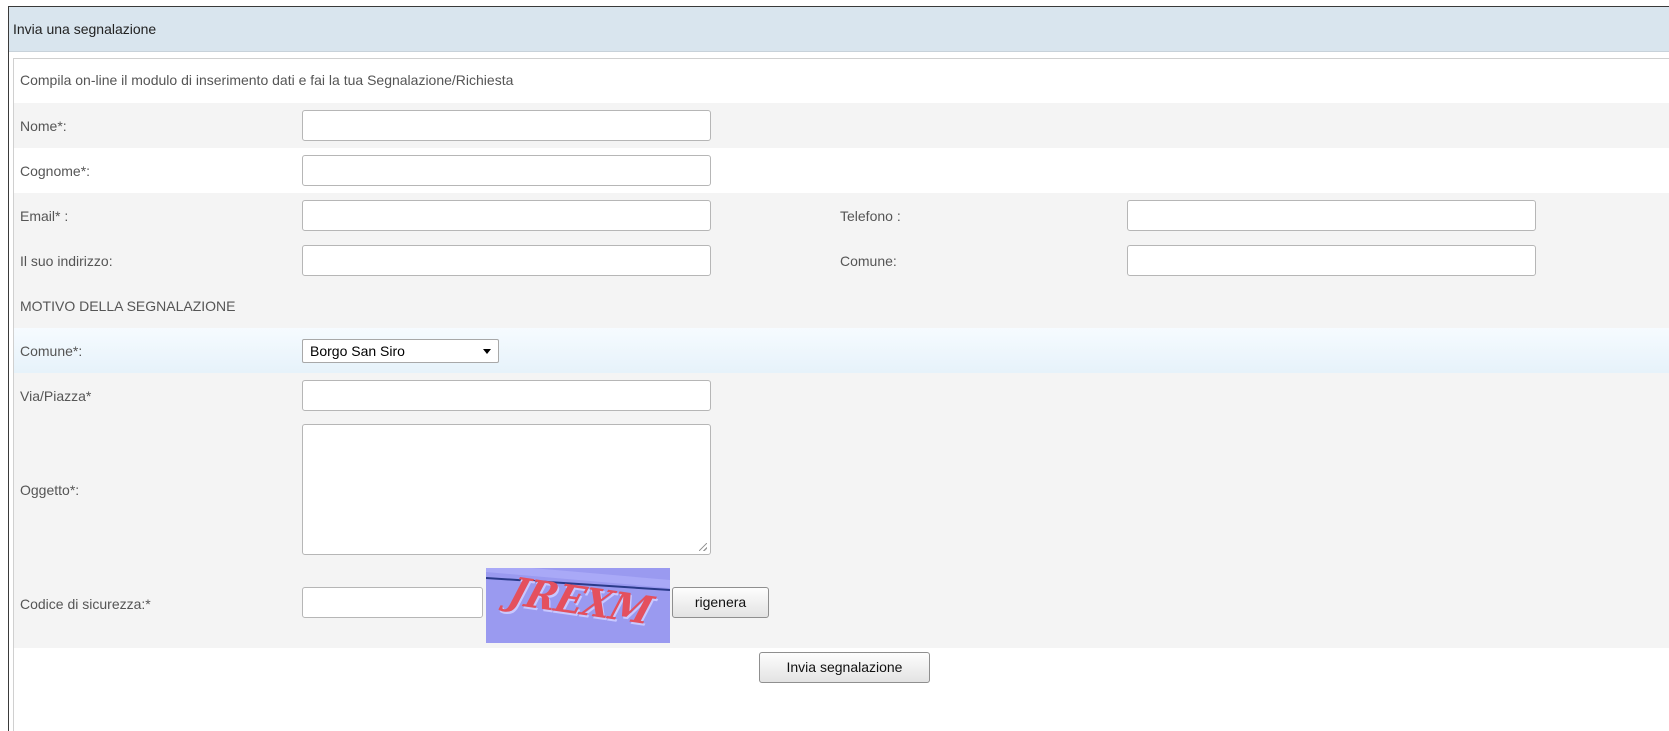 This screenshot has width=1669, height=731. I want to click on oggetto-textarea, so click(506, 489).